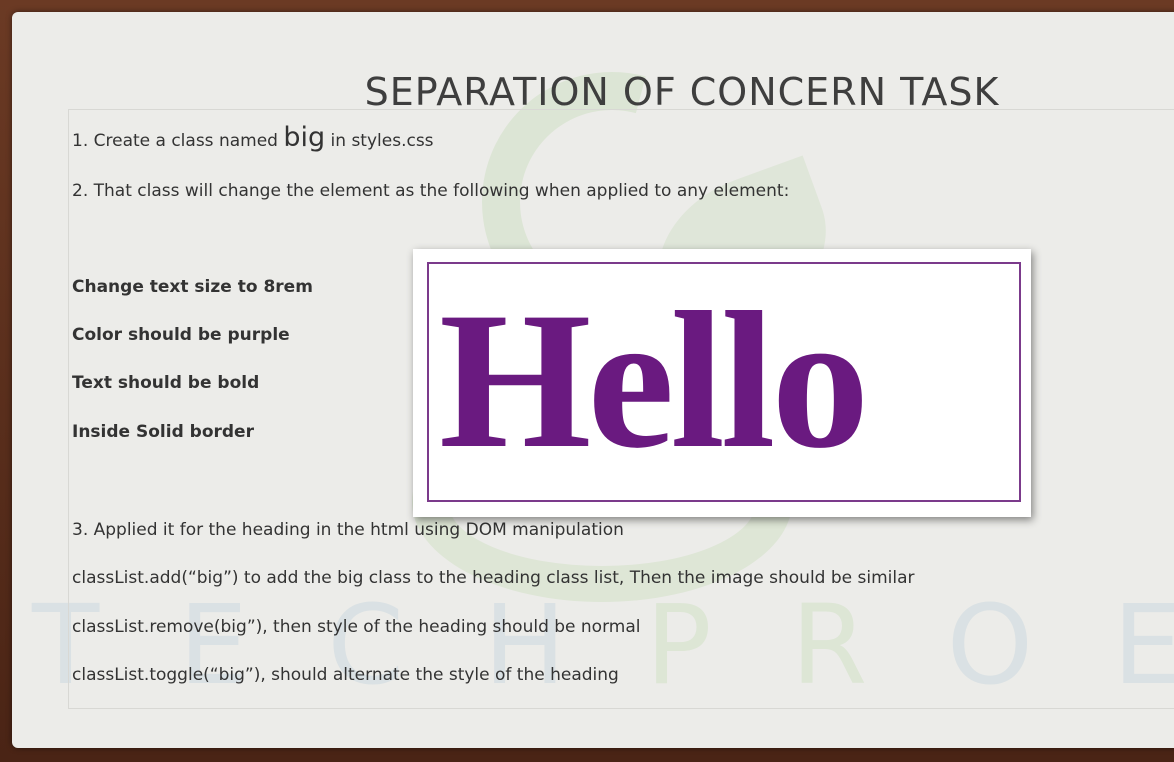  I want to click on requirement-item: Inside Solid border, so click(163, 432).